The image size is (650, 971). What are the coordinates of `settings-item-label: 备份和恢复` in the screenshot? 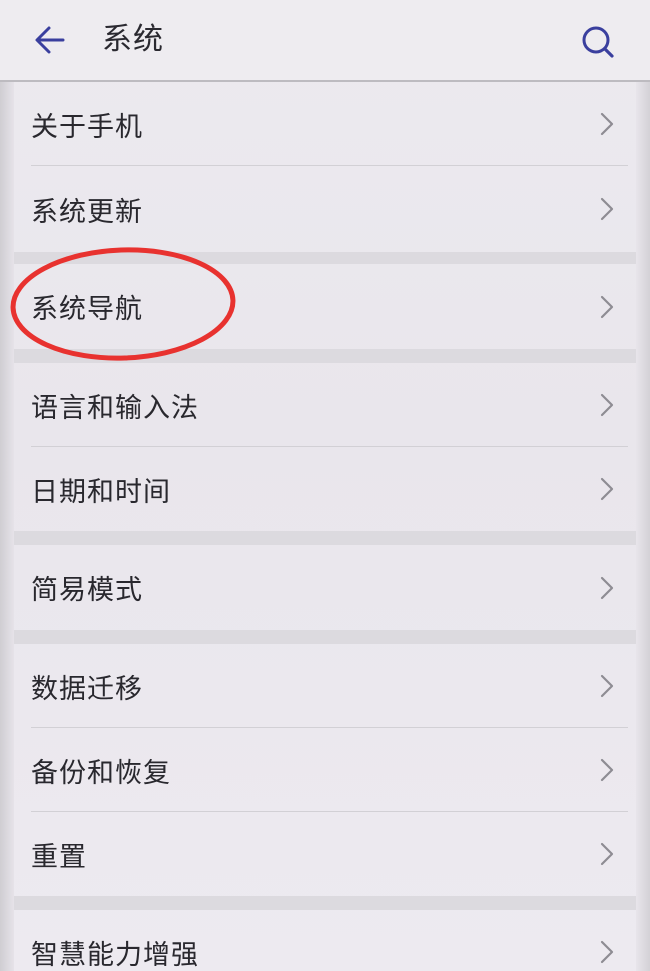 It's located at (101, 773).